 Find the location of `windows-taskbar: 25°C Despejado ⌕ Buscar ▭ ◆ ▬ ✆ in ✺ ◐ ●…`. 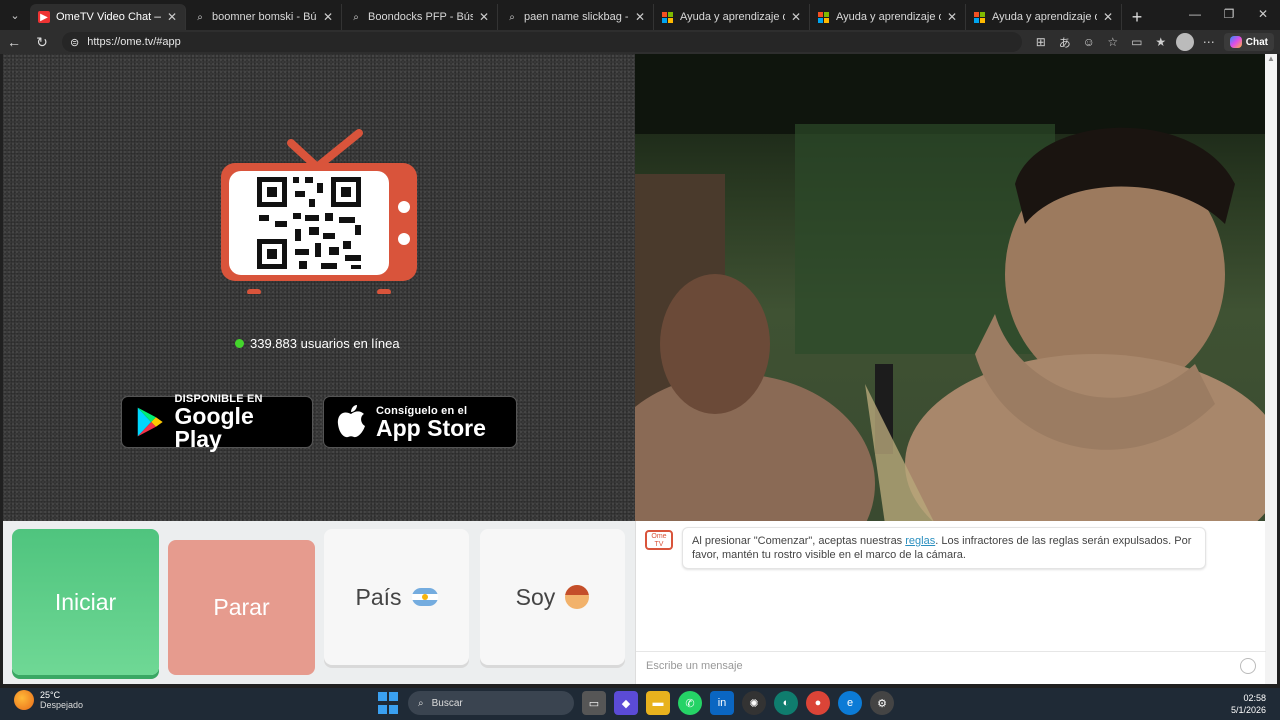

windows-taskbar: 25°C Despejado ⌕ Buscar ▭ ◆ ▬ ✆ in ✺ ◐ ●… is located at coordinates (640, 704).